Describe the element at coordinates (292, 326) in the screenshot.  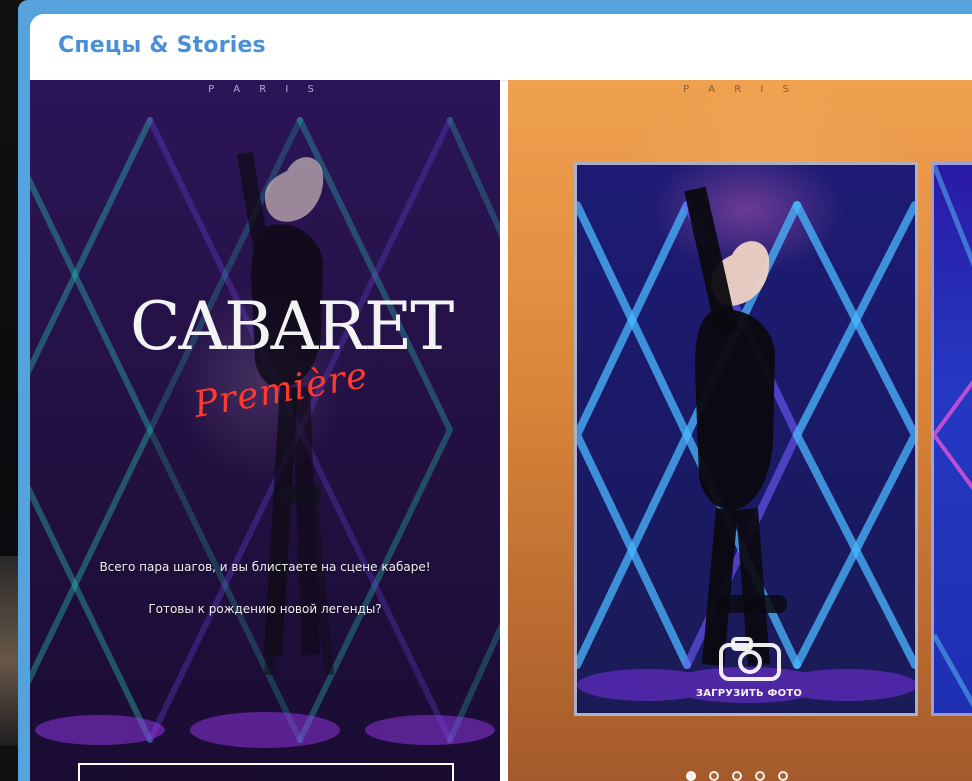
I see `cabaret-logo: CABARET` at that location.